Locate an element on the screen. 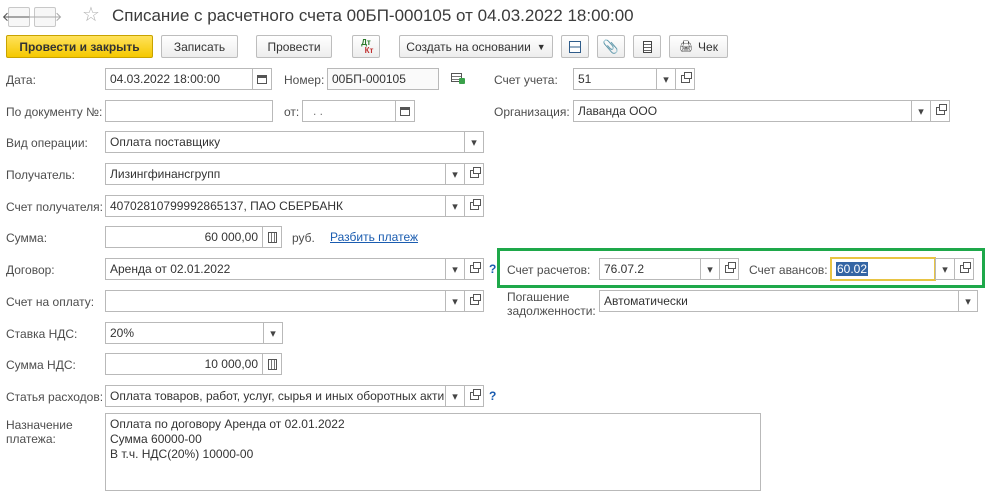  from-date-calendar-button is located at coordinates (405, 111).